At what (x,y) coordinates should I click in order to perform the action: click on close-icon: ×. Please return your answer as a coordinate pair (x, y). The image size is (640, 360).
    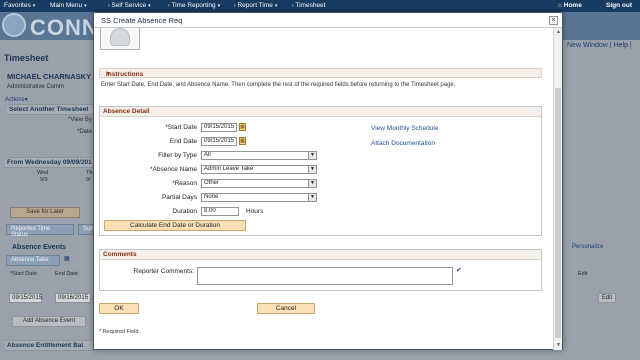
    Looking at the image, I should click on (553, 20).